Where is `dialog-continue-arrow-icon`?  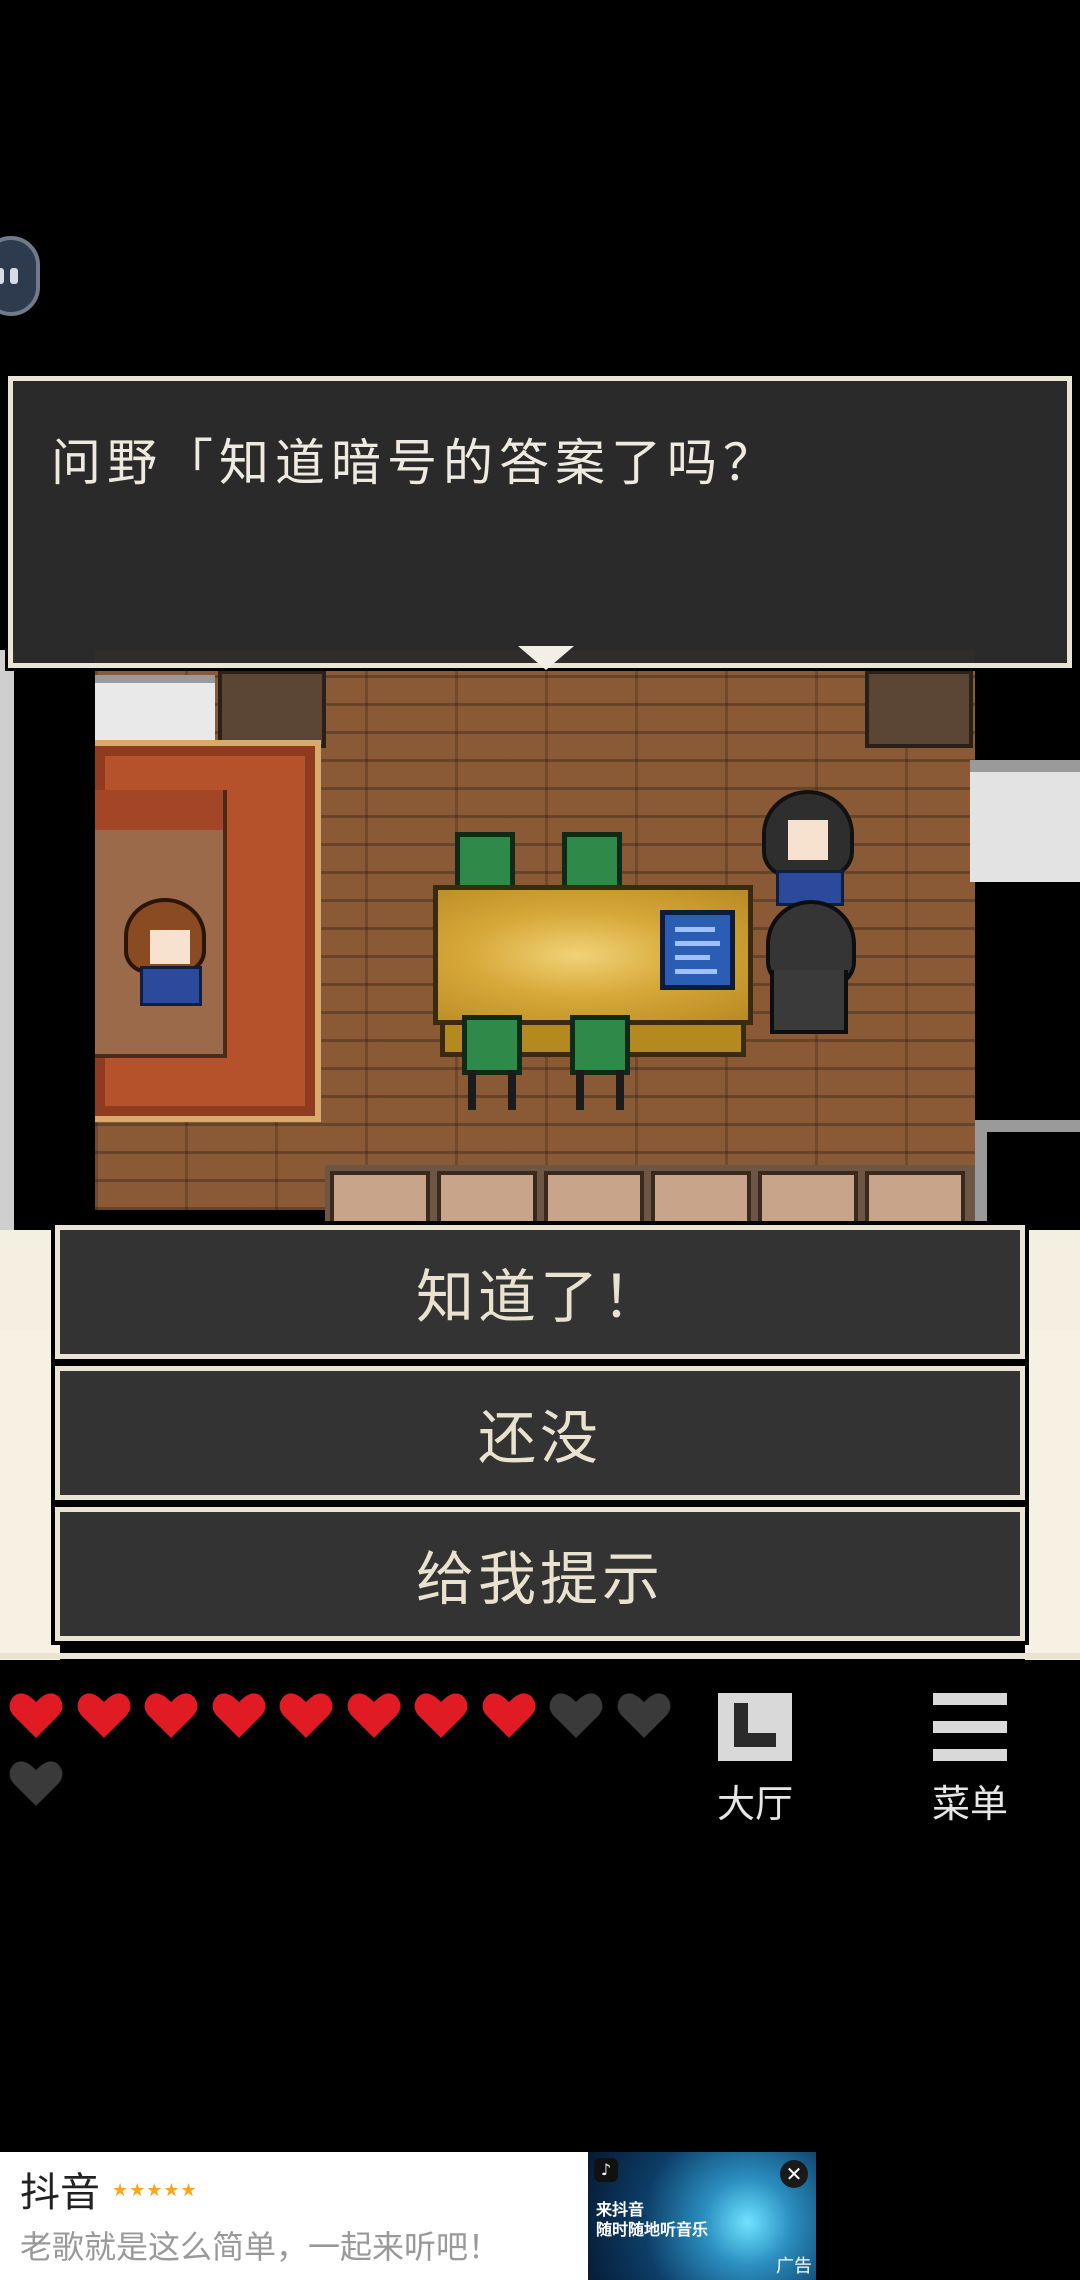
dialog-continue-arrow-icon is located at coordinates (546, 658).